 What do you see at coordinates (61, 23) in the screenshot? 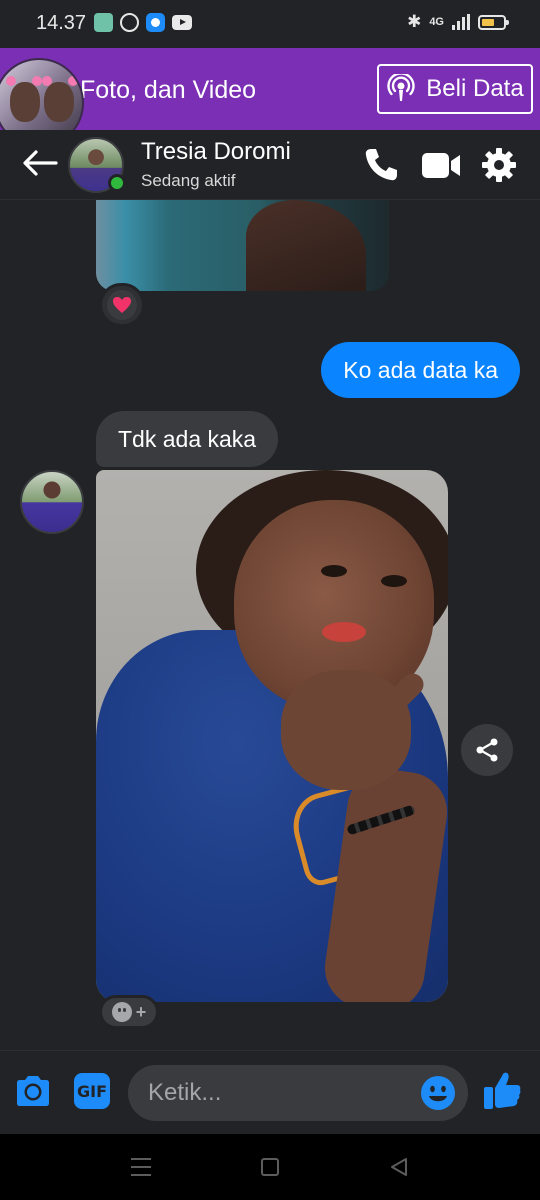
I see `status-time: 14.37` at bounding box center [61, 23].